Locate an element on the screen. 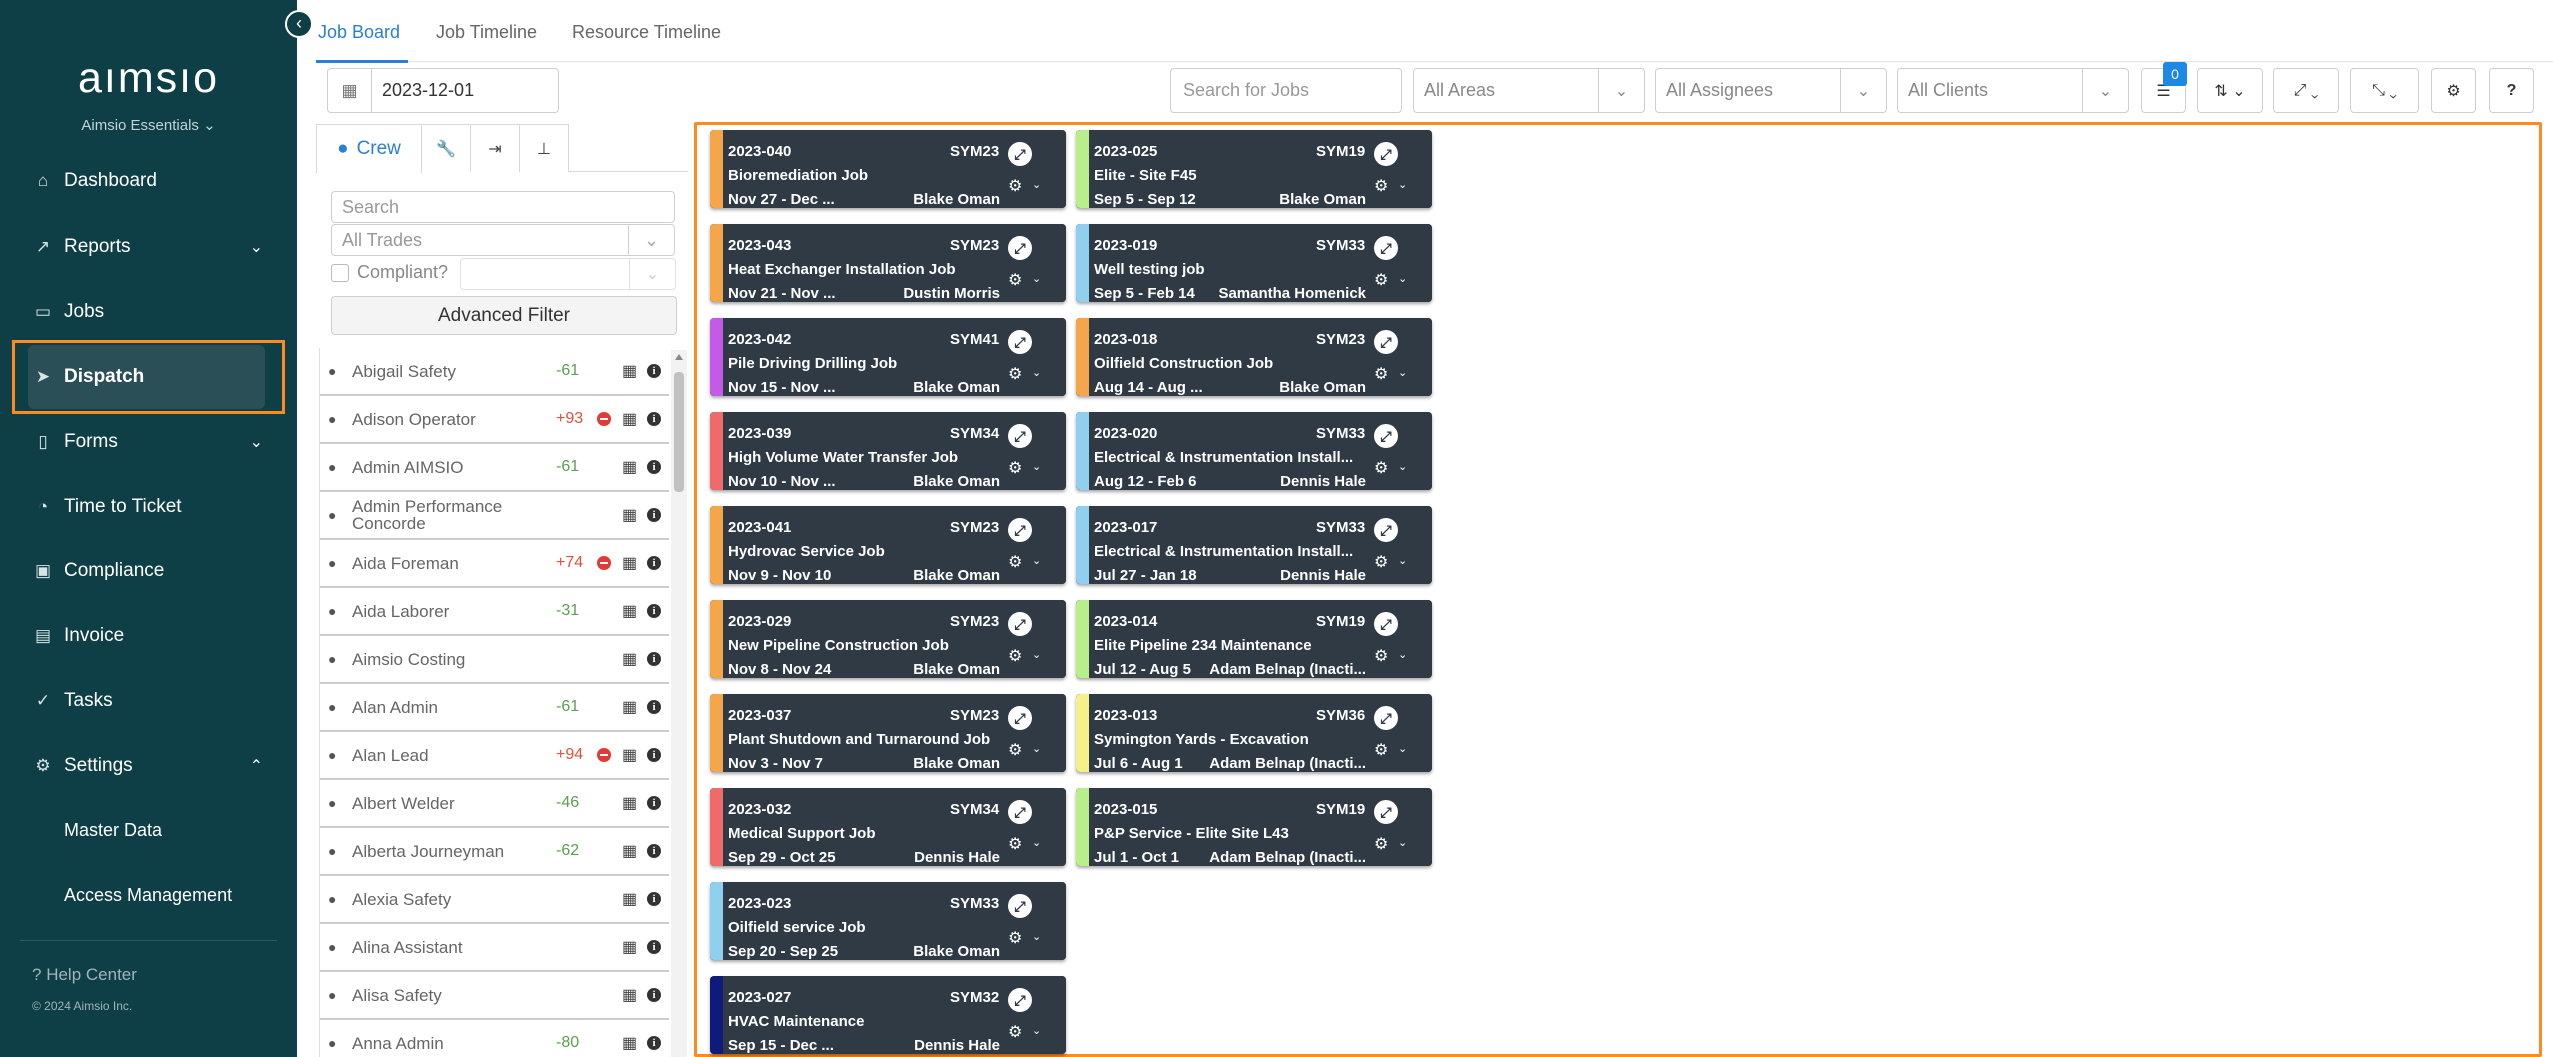  job-search-input: Search for Jobs is located at coordinates (1286, 90).